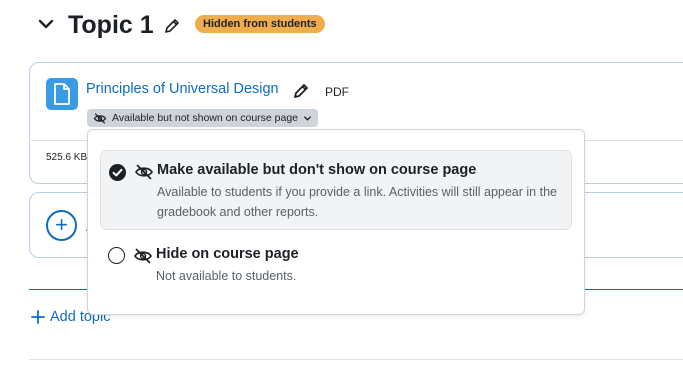  What do you see at coordinates (61, 225) in the screenshot?
I see `add-activity-plus-circle-icon: +` at bounding box center [61, 225].